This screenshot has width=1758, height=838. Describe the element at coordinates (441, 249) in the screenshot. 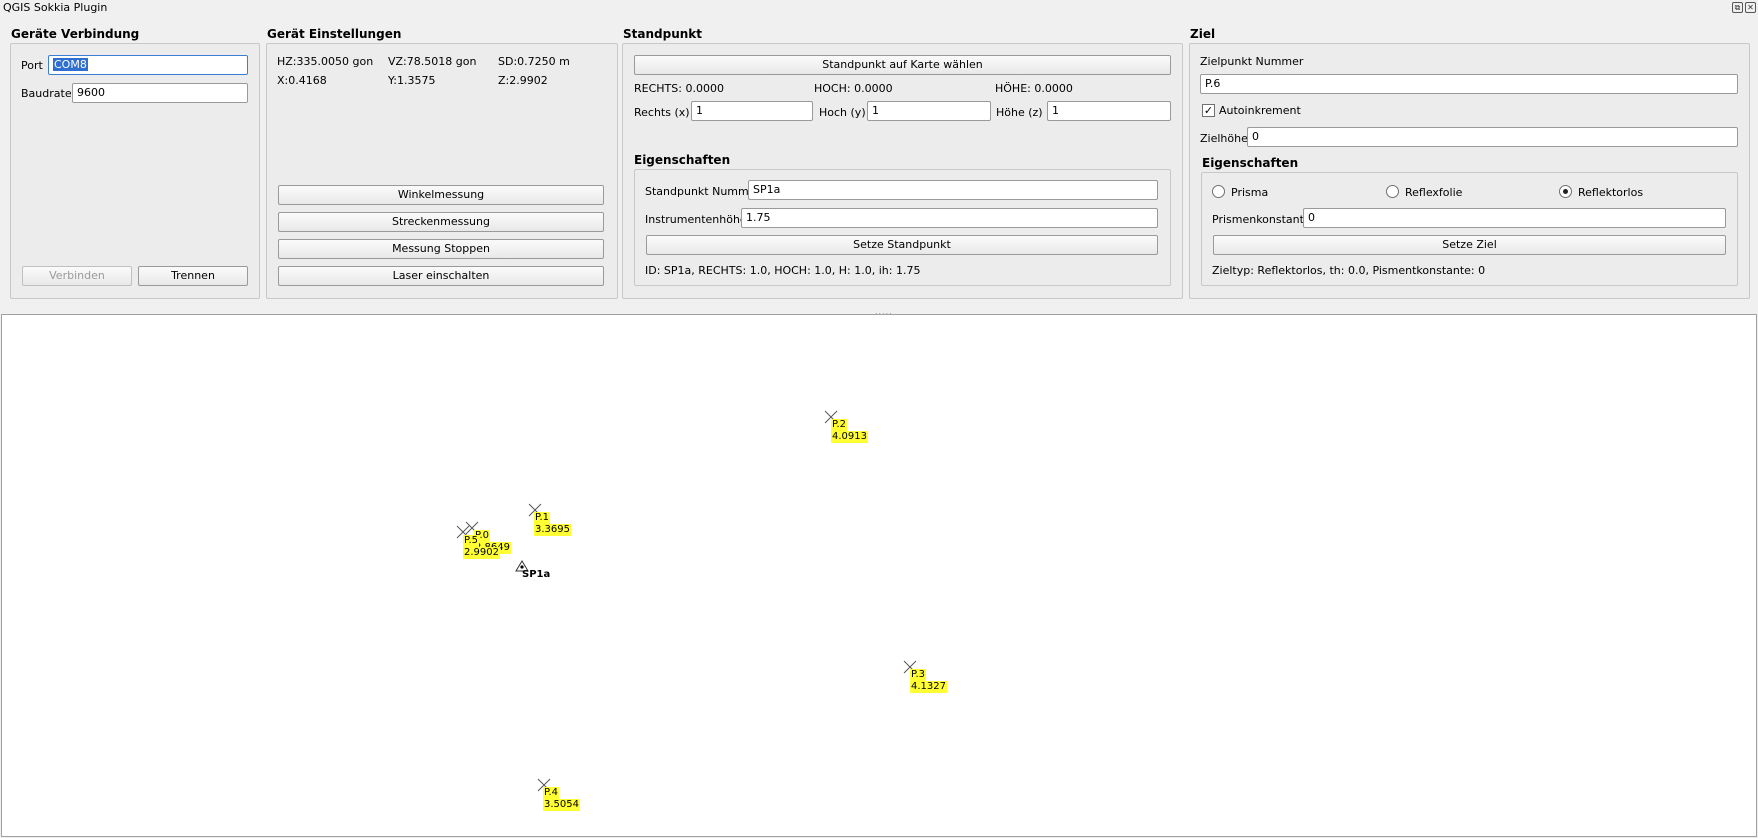

I see `stop-measure-button: Messung Stoppen` at that location.